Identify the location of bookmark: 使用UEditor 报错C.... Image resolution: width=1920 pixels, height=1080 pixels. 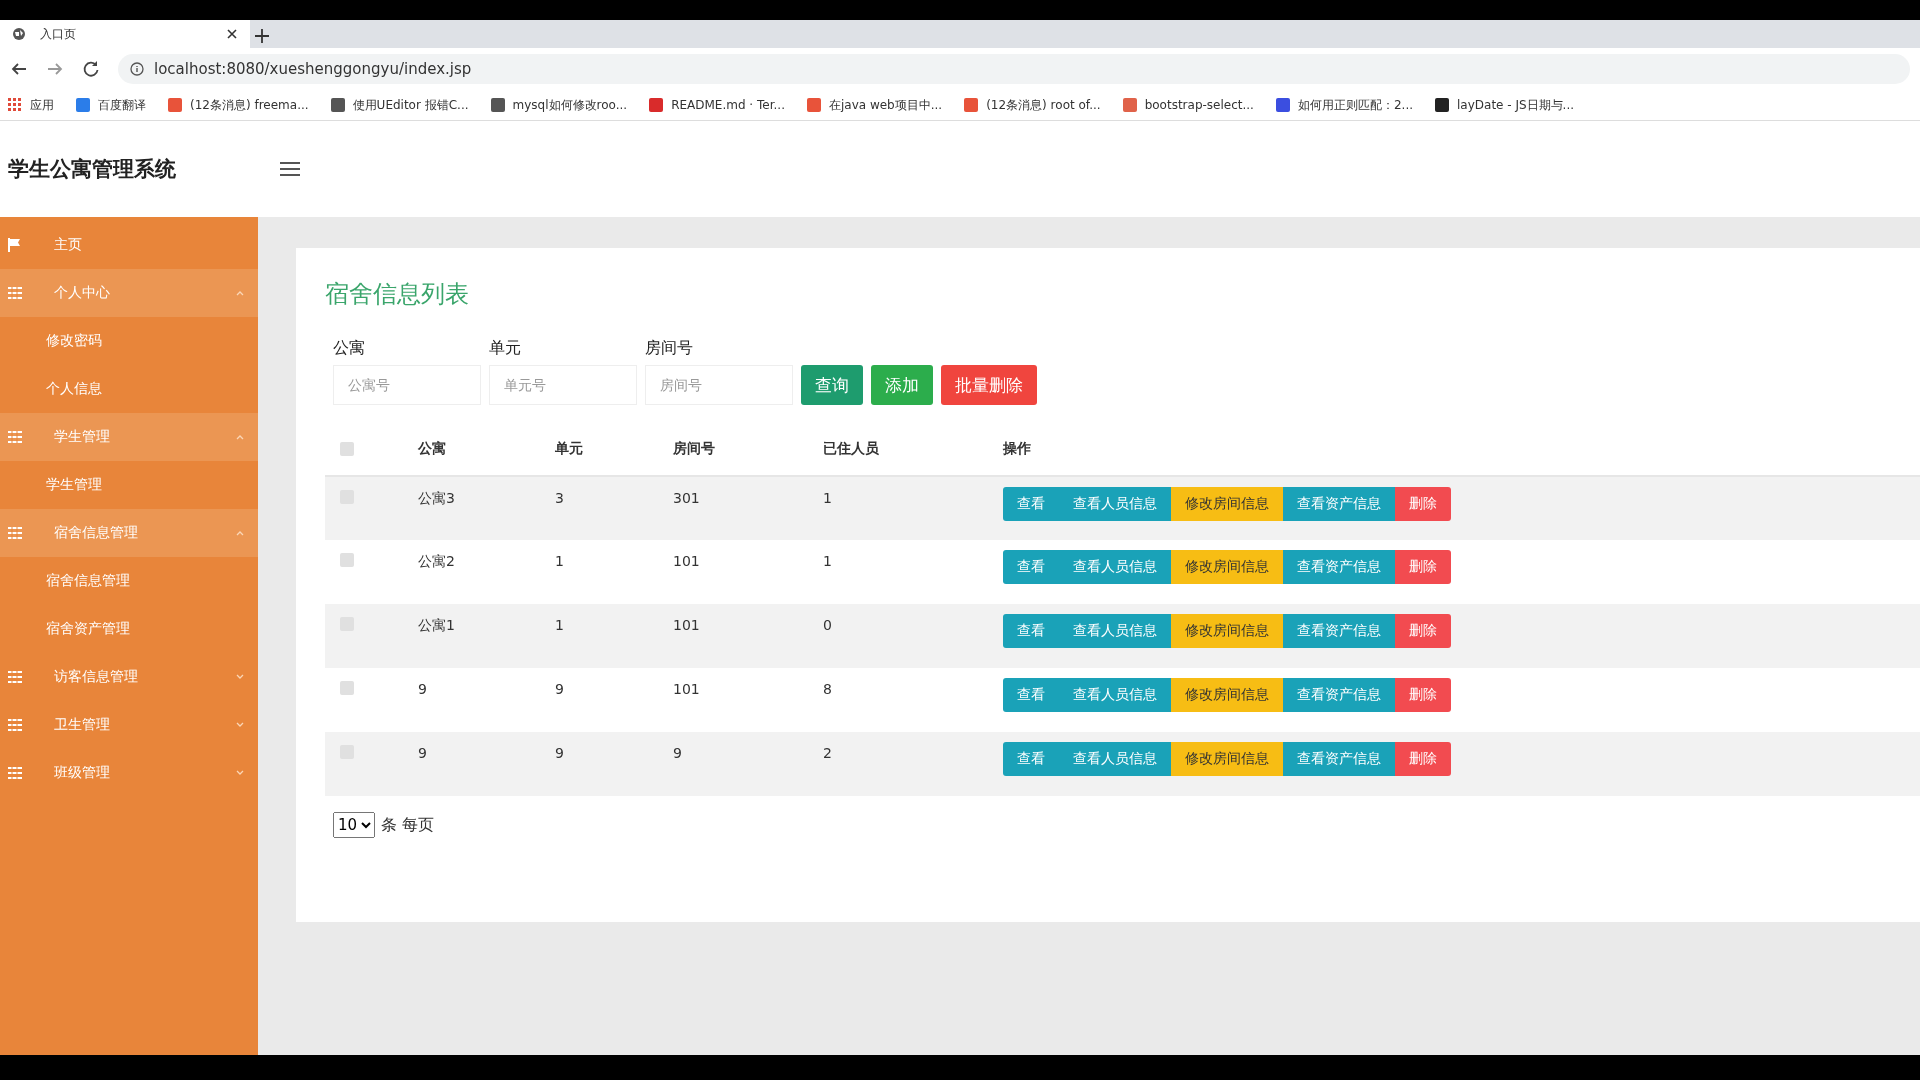
(399, 105).